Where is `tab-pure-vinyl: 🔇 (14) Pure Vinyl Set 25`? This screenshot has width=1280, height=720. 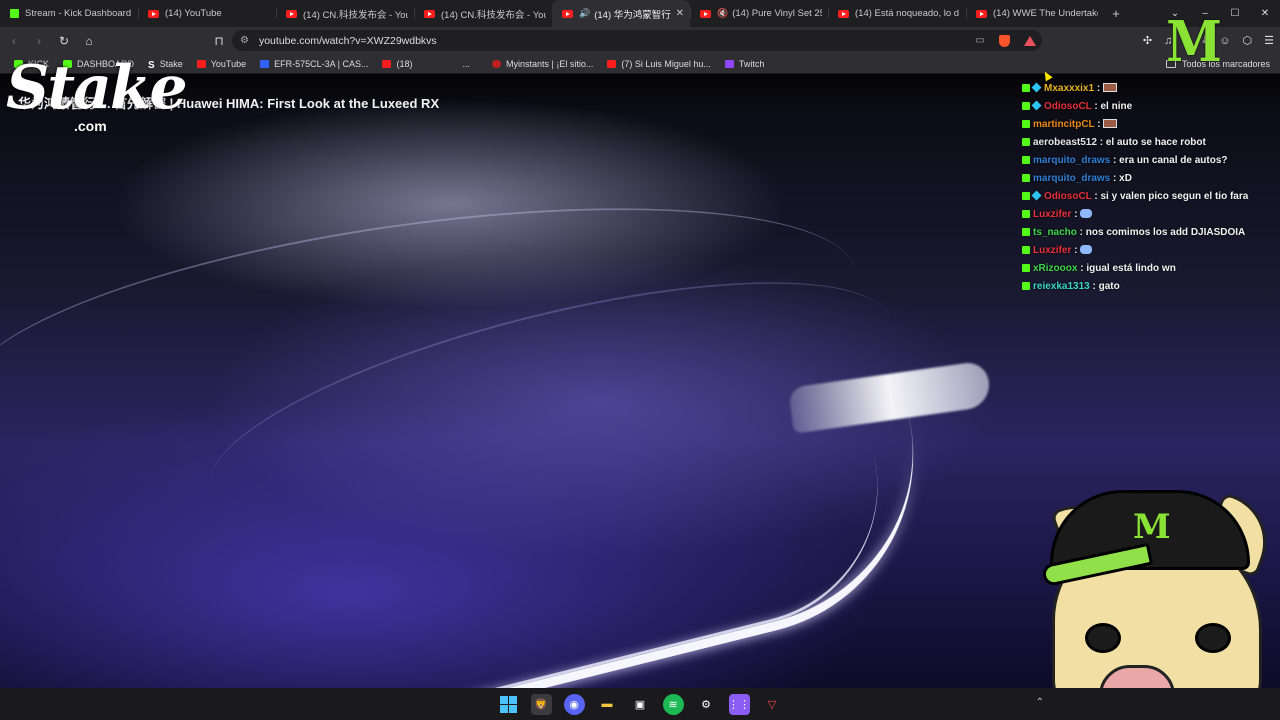 tab-pure-vinyl: 🔇 (14) Pure Vinyl Set 25 is located at coordinates (759, 13).